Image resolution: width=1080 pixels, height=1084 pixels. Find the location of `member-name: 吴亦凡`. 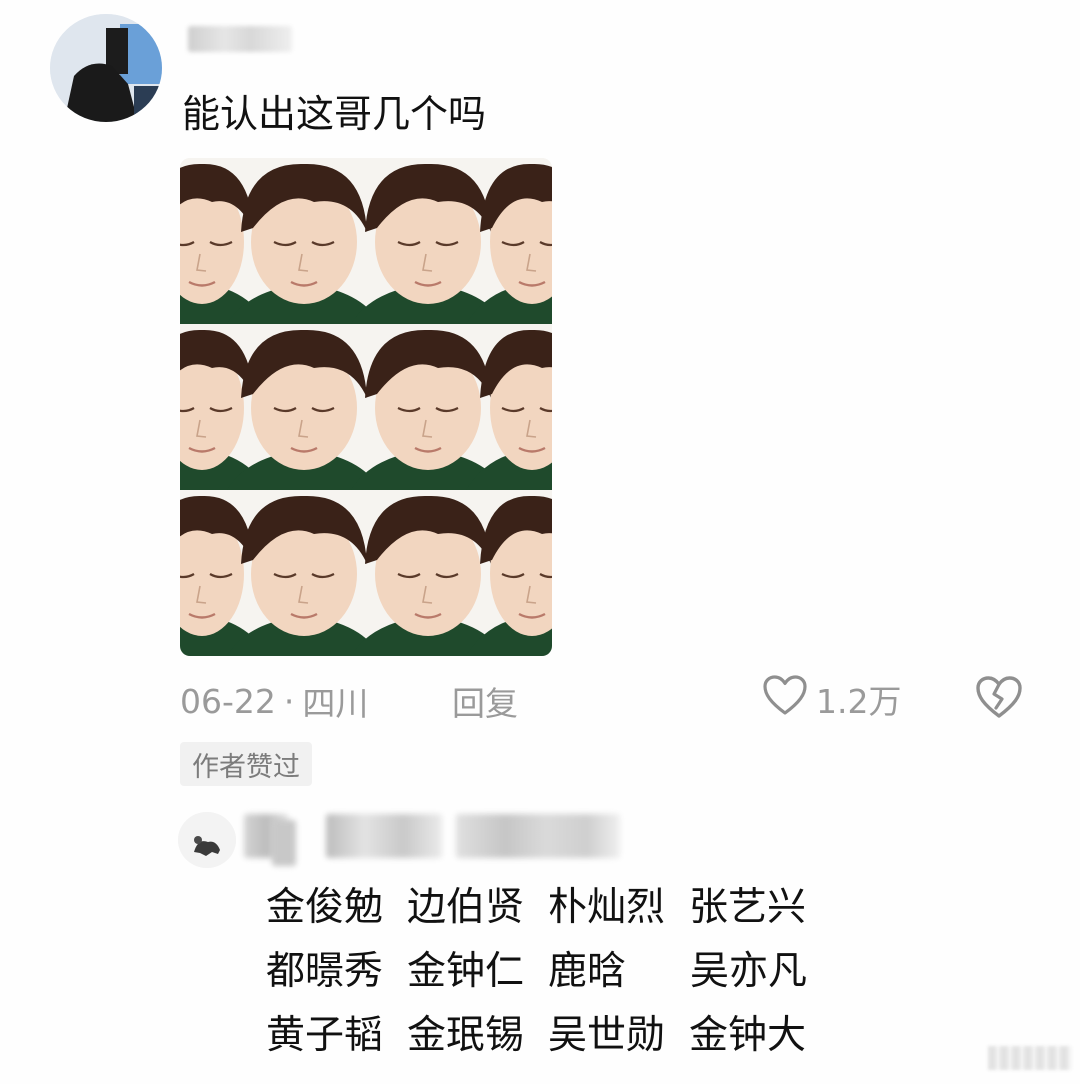

member-name: 吴亦凡 is located at coordinates (749, 971).